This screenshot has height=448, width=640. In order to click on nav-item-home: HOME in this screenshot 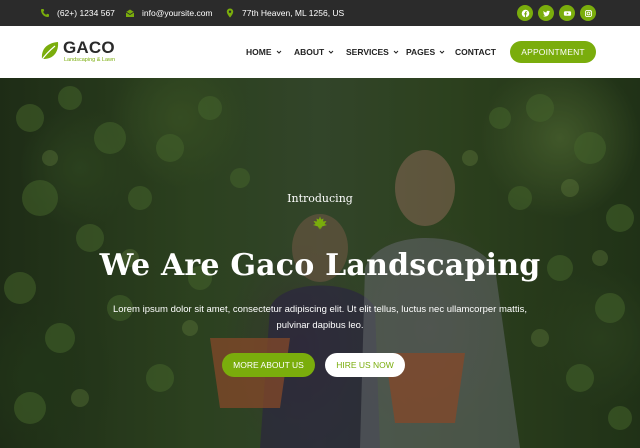, I will do `click(264, 52)`.